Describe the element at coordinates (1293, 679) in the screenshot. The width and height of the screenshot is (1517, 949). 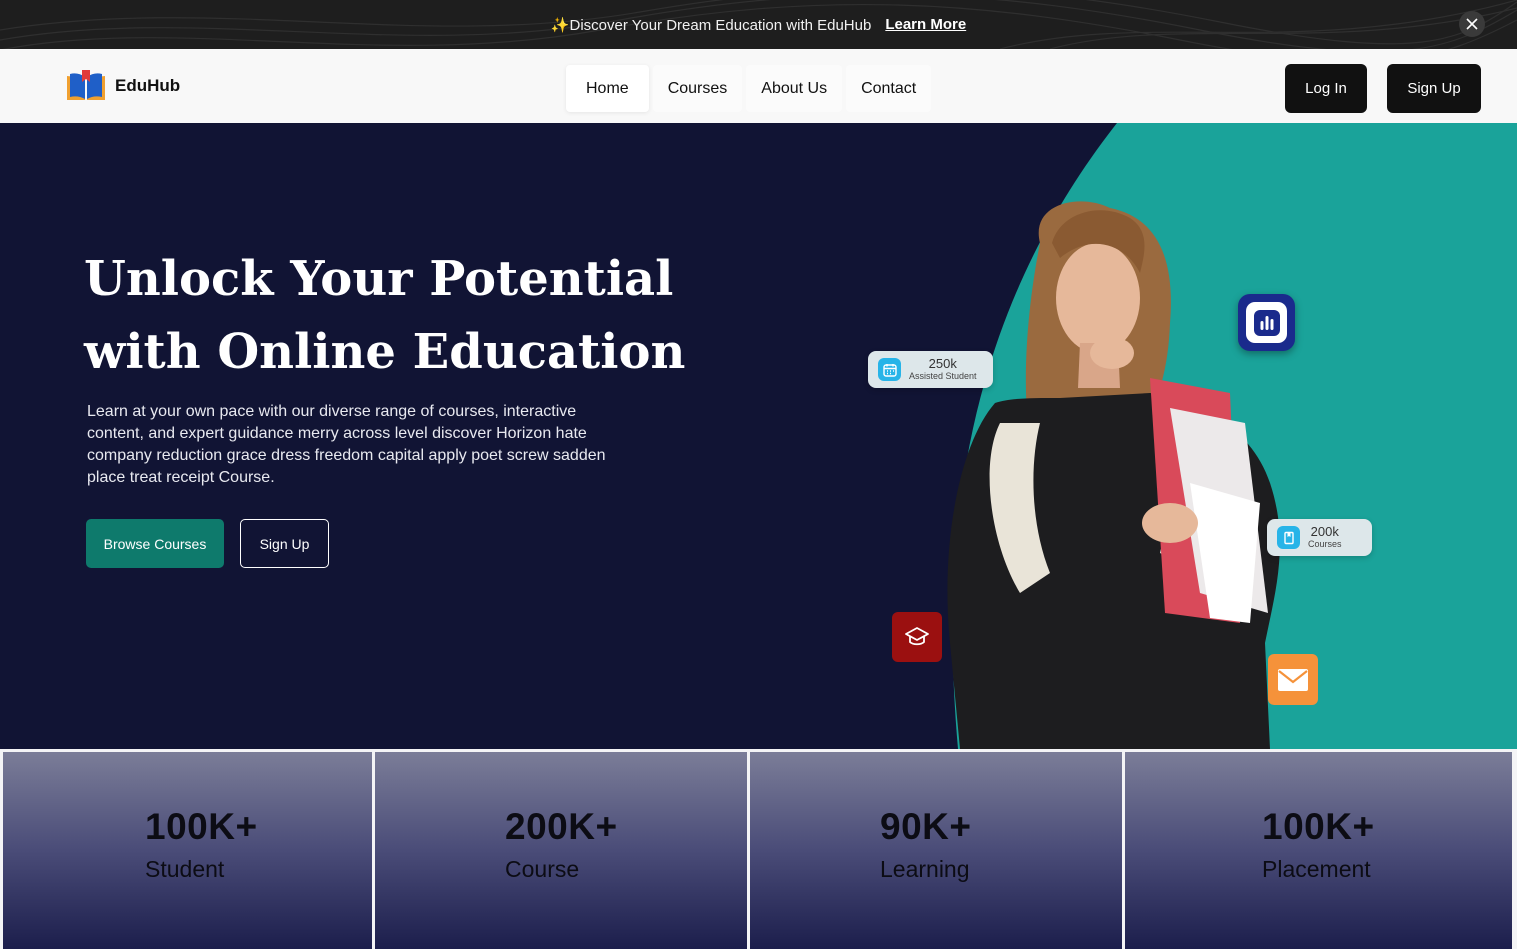
I see `mail-icon` at that location.